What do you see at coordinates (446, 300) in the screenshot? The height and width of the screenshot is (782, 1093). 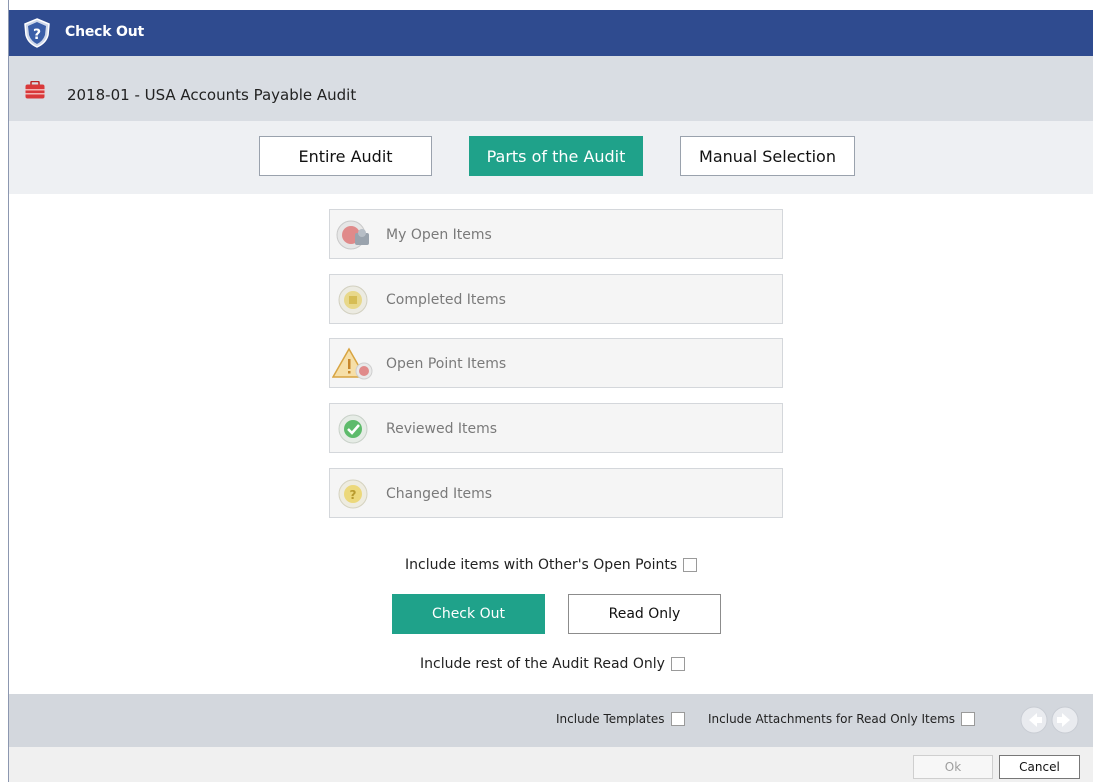 I see `completed-items-label: Completed Items` at bounding box center [446, 300].